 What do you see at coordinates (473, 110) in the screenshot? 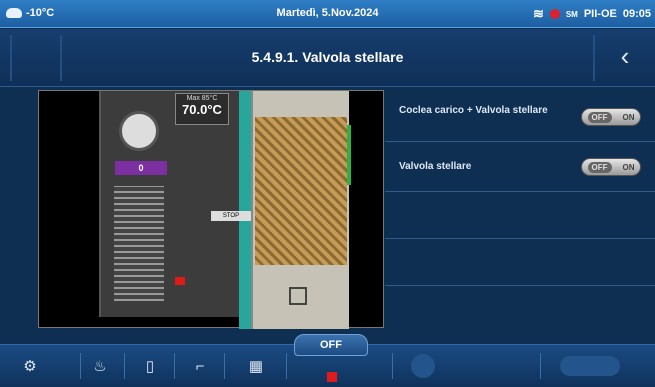
I see `setting-label: Coclea carico + Valvola stellare` at bounding box center [473, 110].